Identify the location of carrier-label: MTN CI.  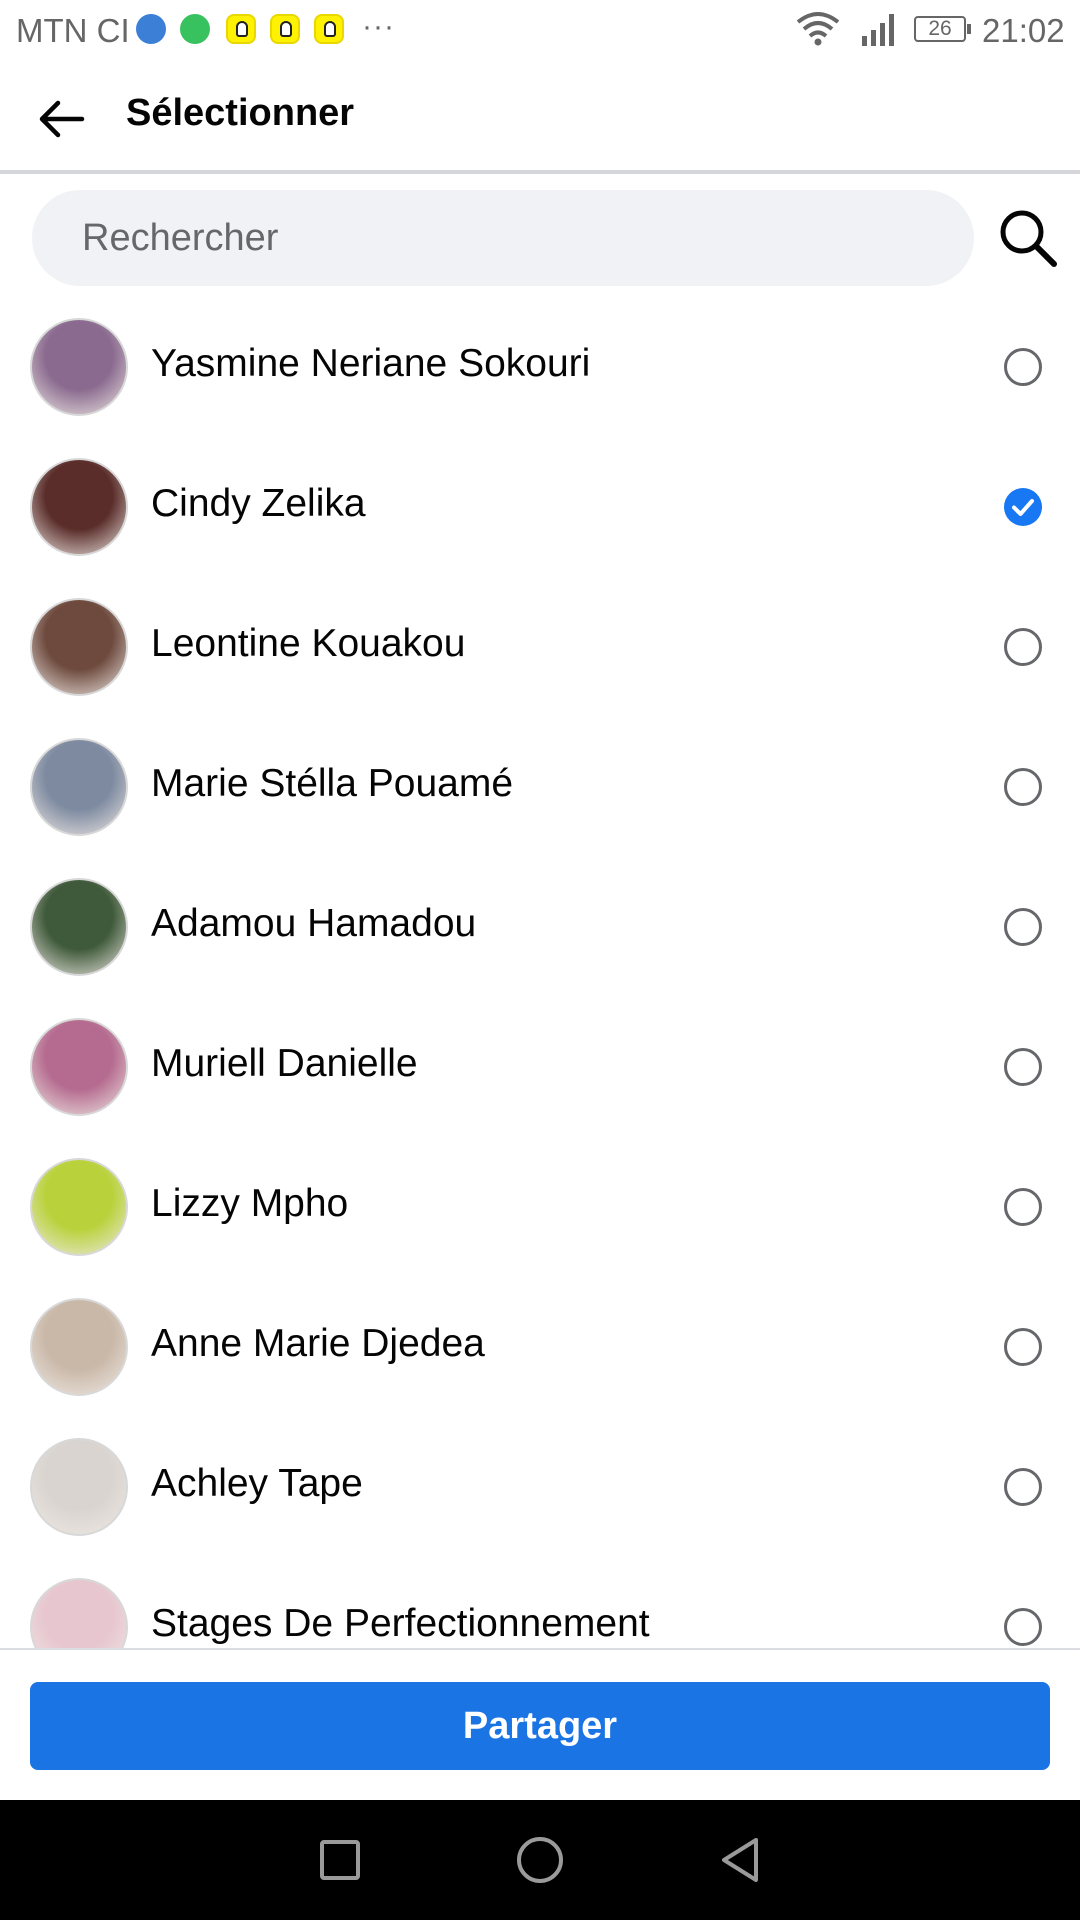
(73, 30).